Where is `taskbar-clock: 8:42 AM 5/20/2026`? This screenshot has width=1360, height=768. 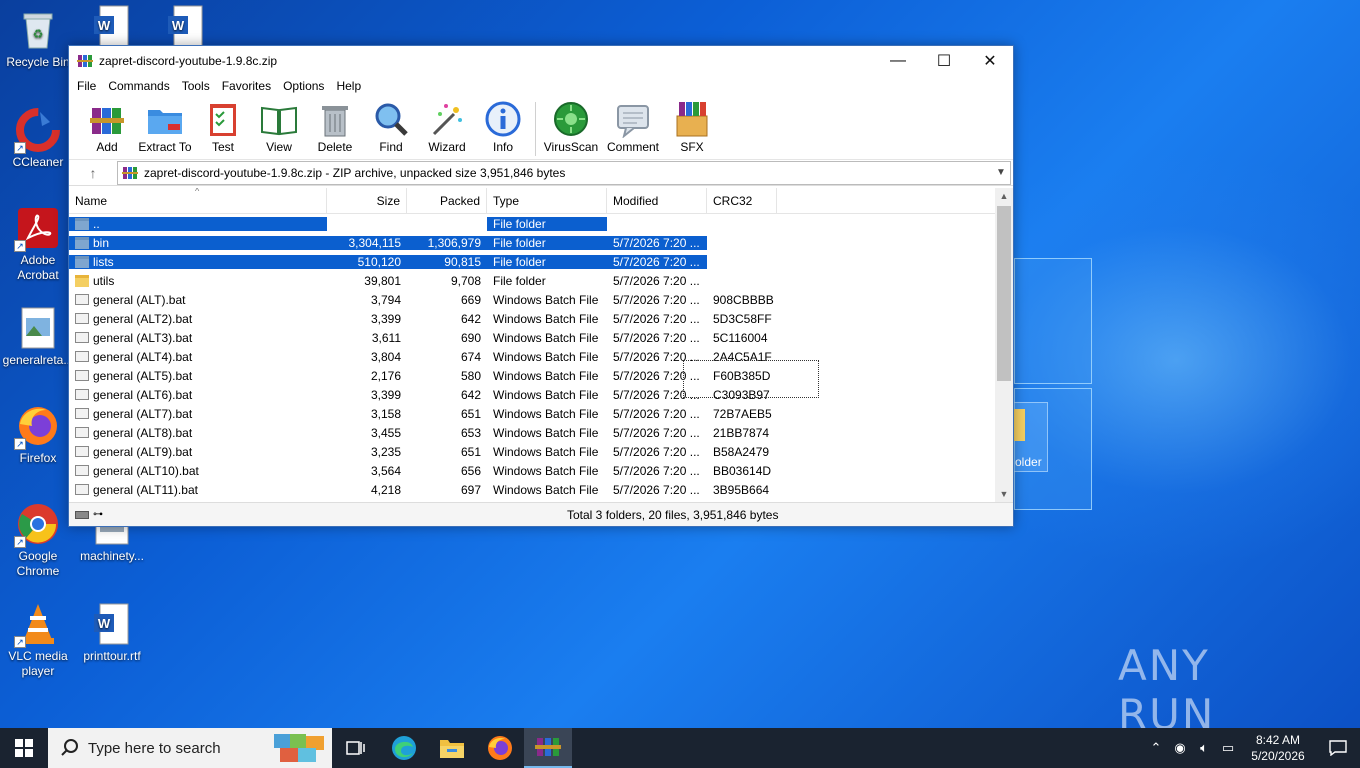 taskbar-clock: 8:42 AM 5/20/2026 is located at coordinates (1278, 748).